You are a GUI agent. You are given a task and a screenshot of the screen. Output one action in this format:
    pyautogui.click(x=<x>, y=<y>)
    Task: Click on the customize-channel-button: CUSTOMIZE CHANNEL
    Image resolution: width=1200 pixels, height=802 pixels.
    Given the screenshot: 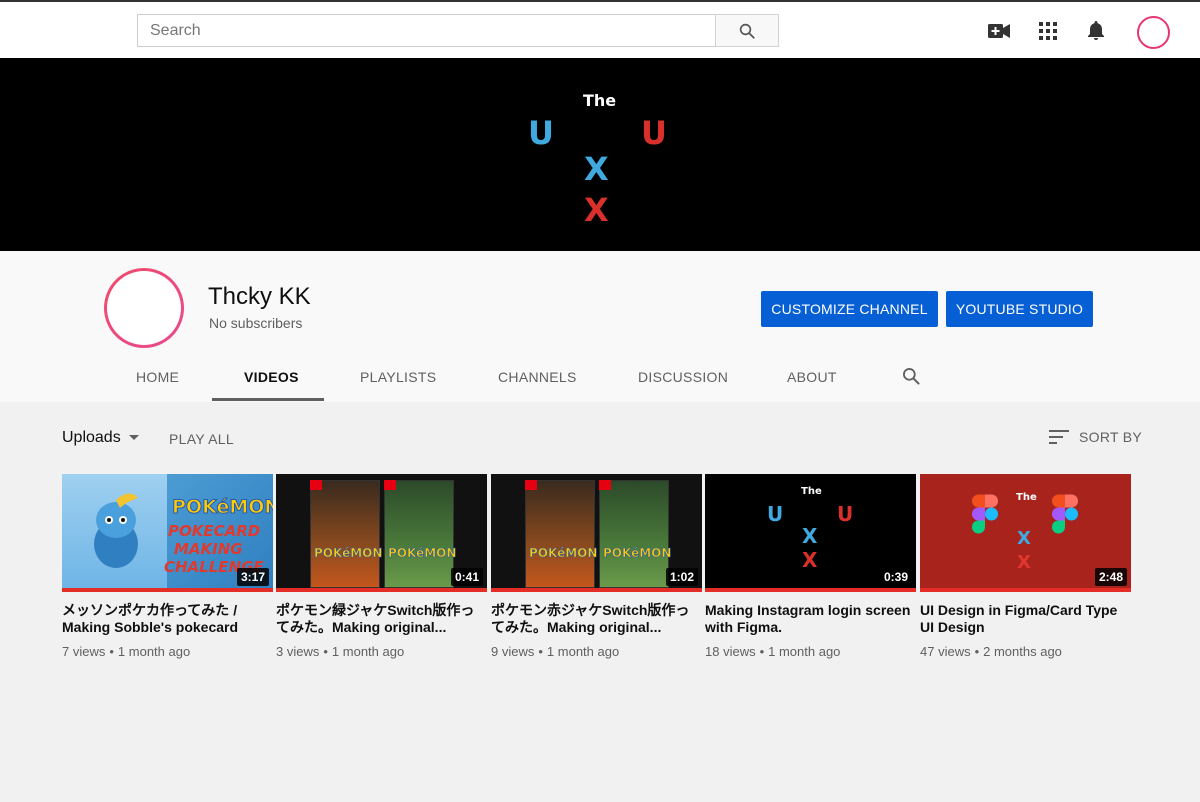 What is the action you would take?
    pyautogui.click(x=849, y=309)
    